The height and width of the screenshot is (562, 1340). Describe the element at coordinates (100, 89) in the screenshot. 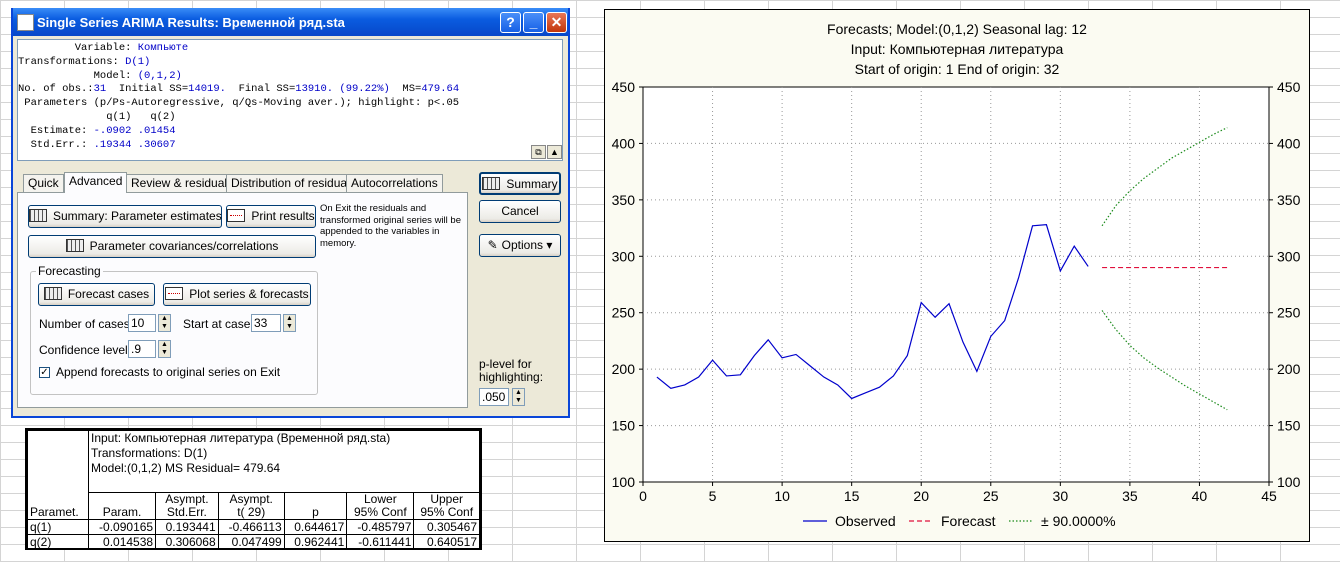

I see `results-value: 31` at that location.